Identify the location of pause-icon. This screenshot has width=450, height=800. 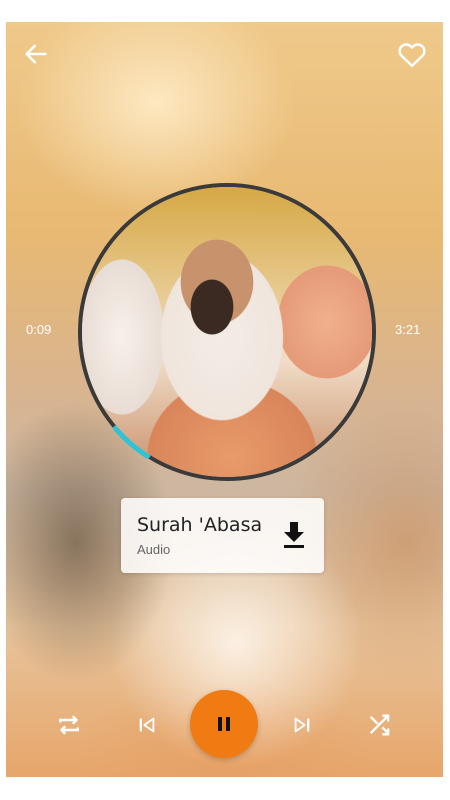
(224, 724).